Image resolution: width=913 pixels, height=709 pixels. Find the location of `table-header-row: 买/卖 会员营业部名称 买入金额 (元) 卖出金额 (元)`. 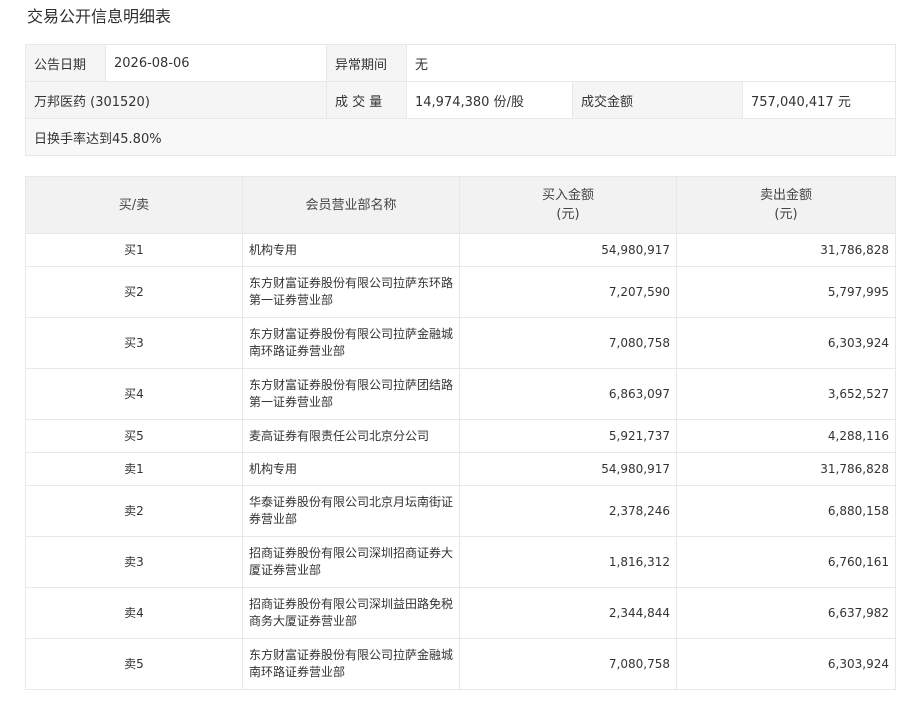

table-header-row: 买/卖 会员营业部名称 买入金额 (元) 卖出金额 (元) is located at coordinates (460, 205).